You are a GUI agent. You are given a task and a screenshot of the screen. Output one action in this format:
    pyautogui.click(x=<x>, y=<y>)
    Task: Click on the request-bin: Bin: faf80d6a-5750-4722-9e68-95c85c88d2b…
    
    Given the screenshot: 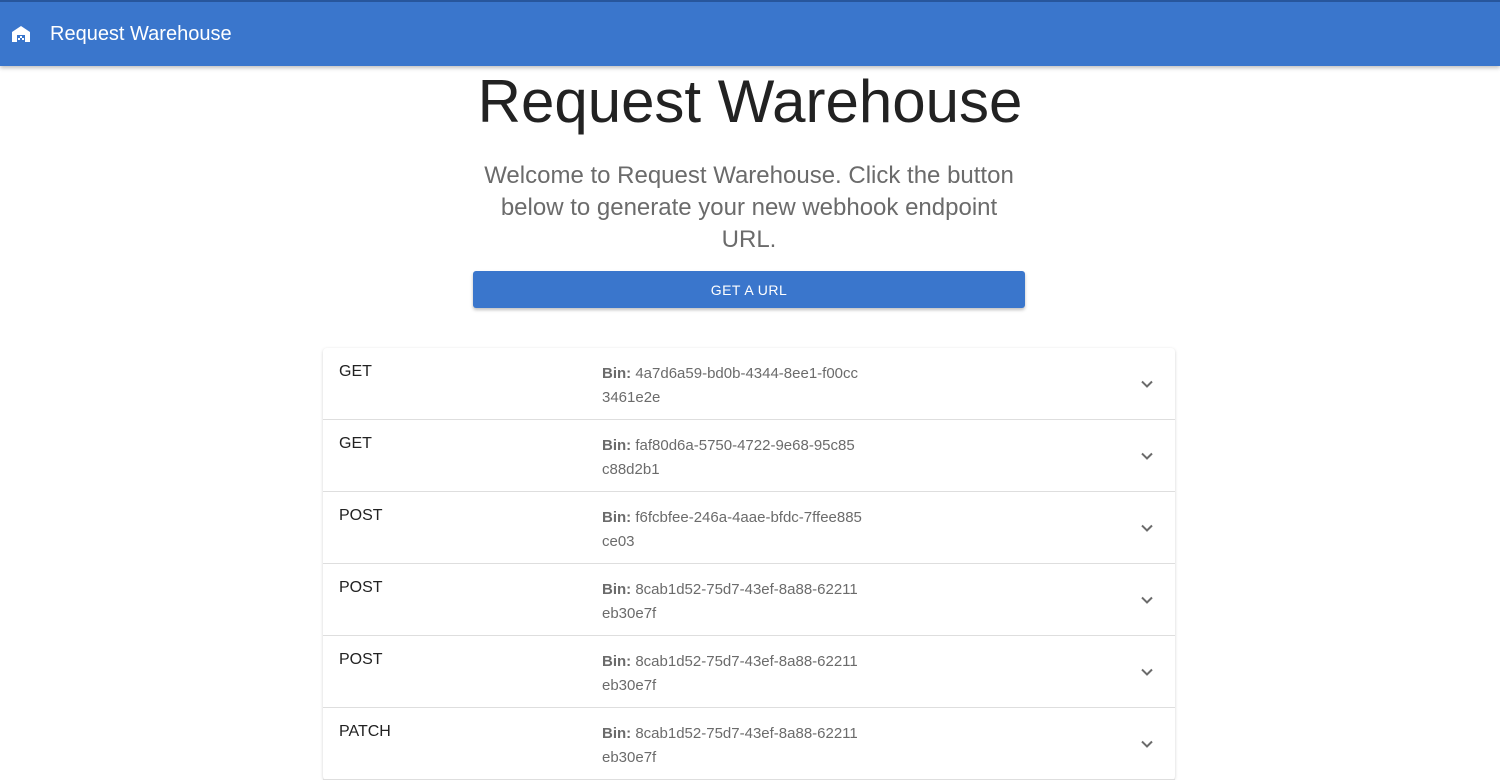 What is the action you would take?
    pyautogui.click(x=732, y=458)
    